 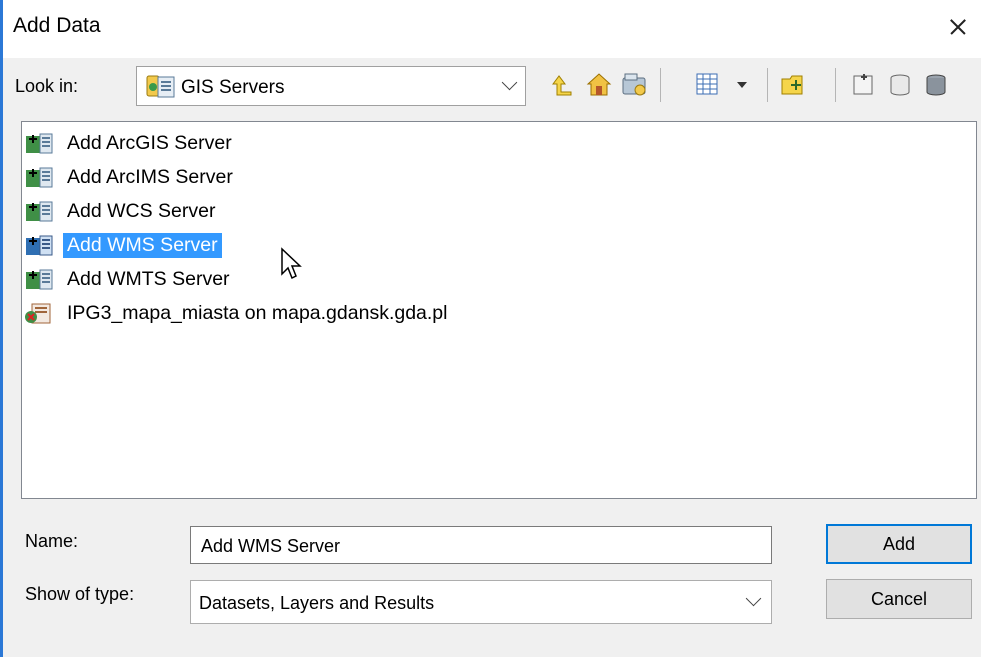 What do you see at coordinates (481, 545) in the screenshot?
I see `name-input: Add WMS Server` at bounding box center [481, 545].